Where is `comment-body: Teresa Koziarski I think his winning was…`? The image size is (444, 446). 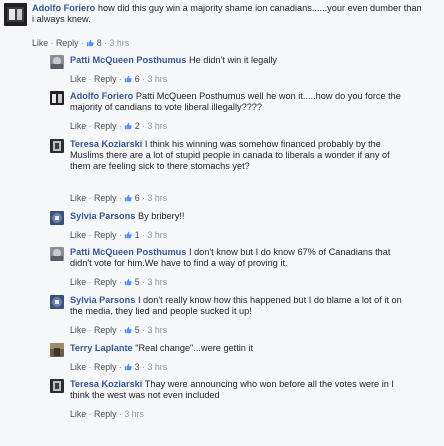 comment-body: Teresa Koziarski I think his winning was… is located at coordinates (240, 155).